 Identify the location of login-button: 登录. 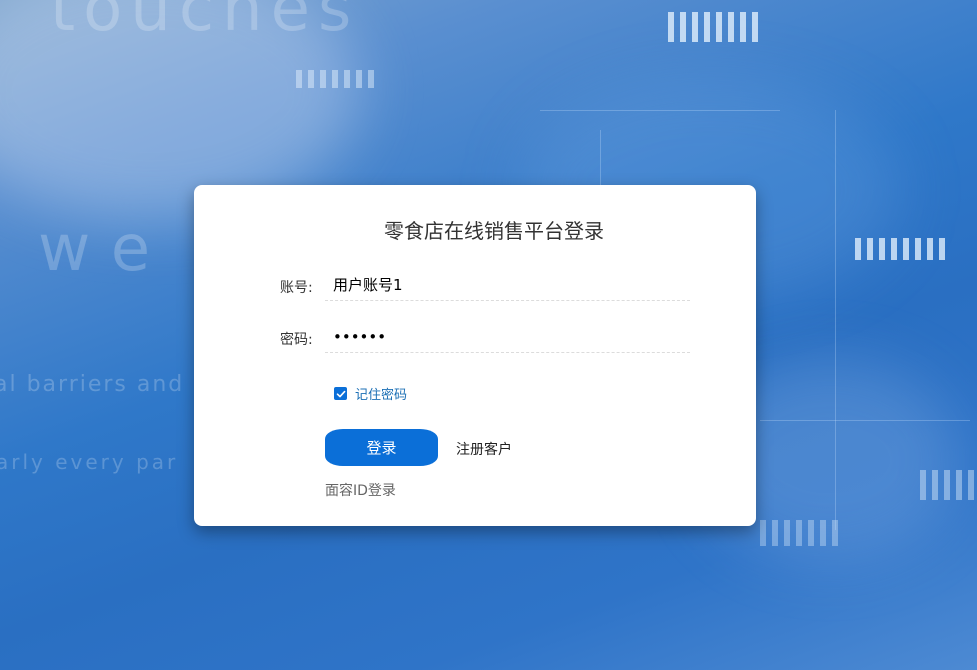
(381, 447).